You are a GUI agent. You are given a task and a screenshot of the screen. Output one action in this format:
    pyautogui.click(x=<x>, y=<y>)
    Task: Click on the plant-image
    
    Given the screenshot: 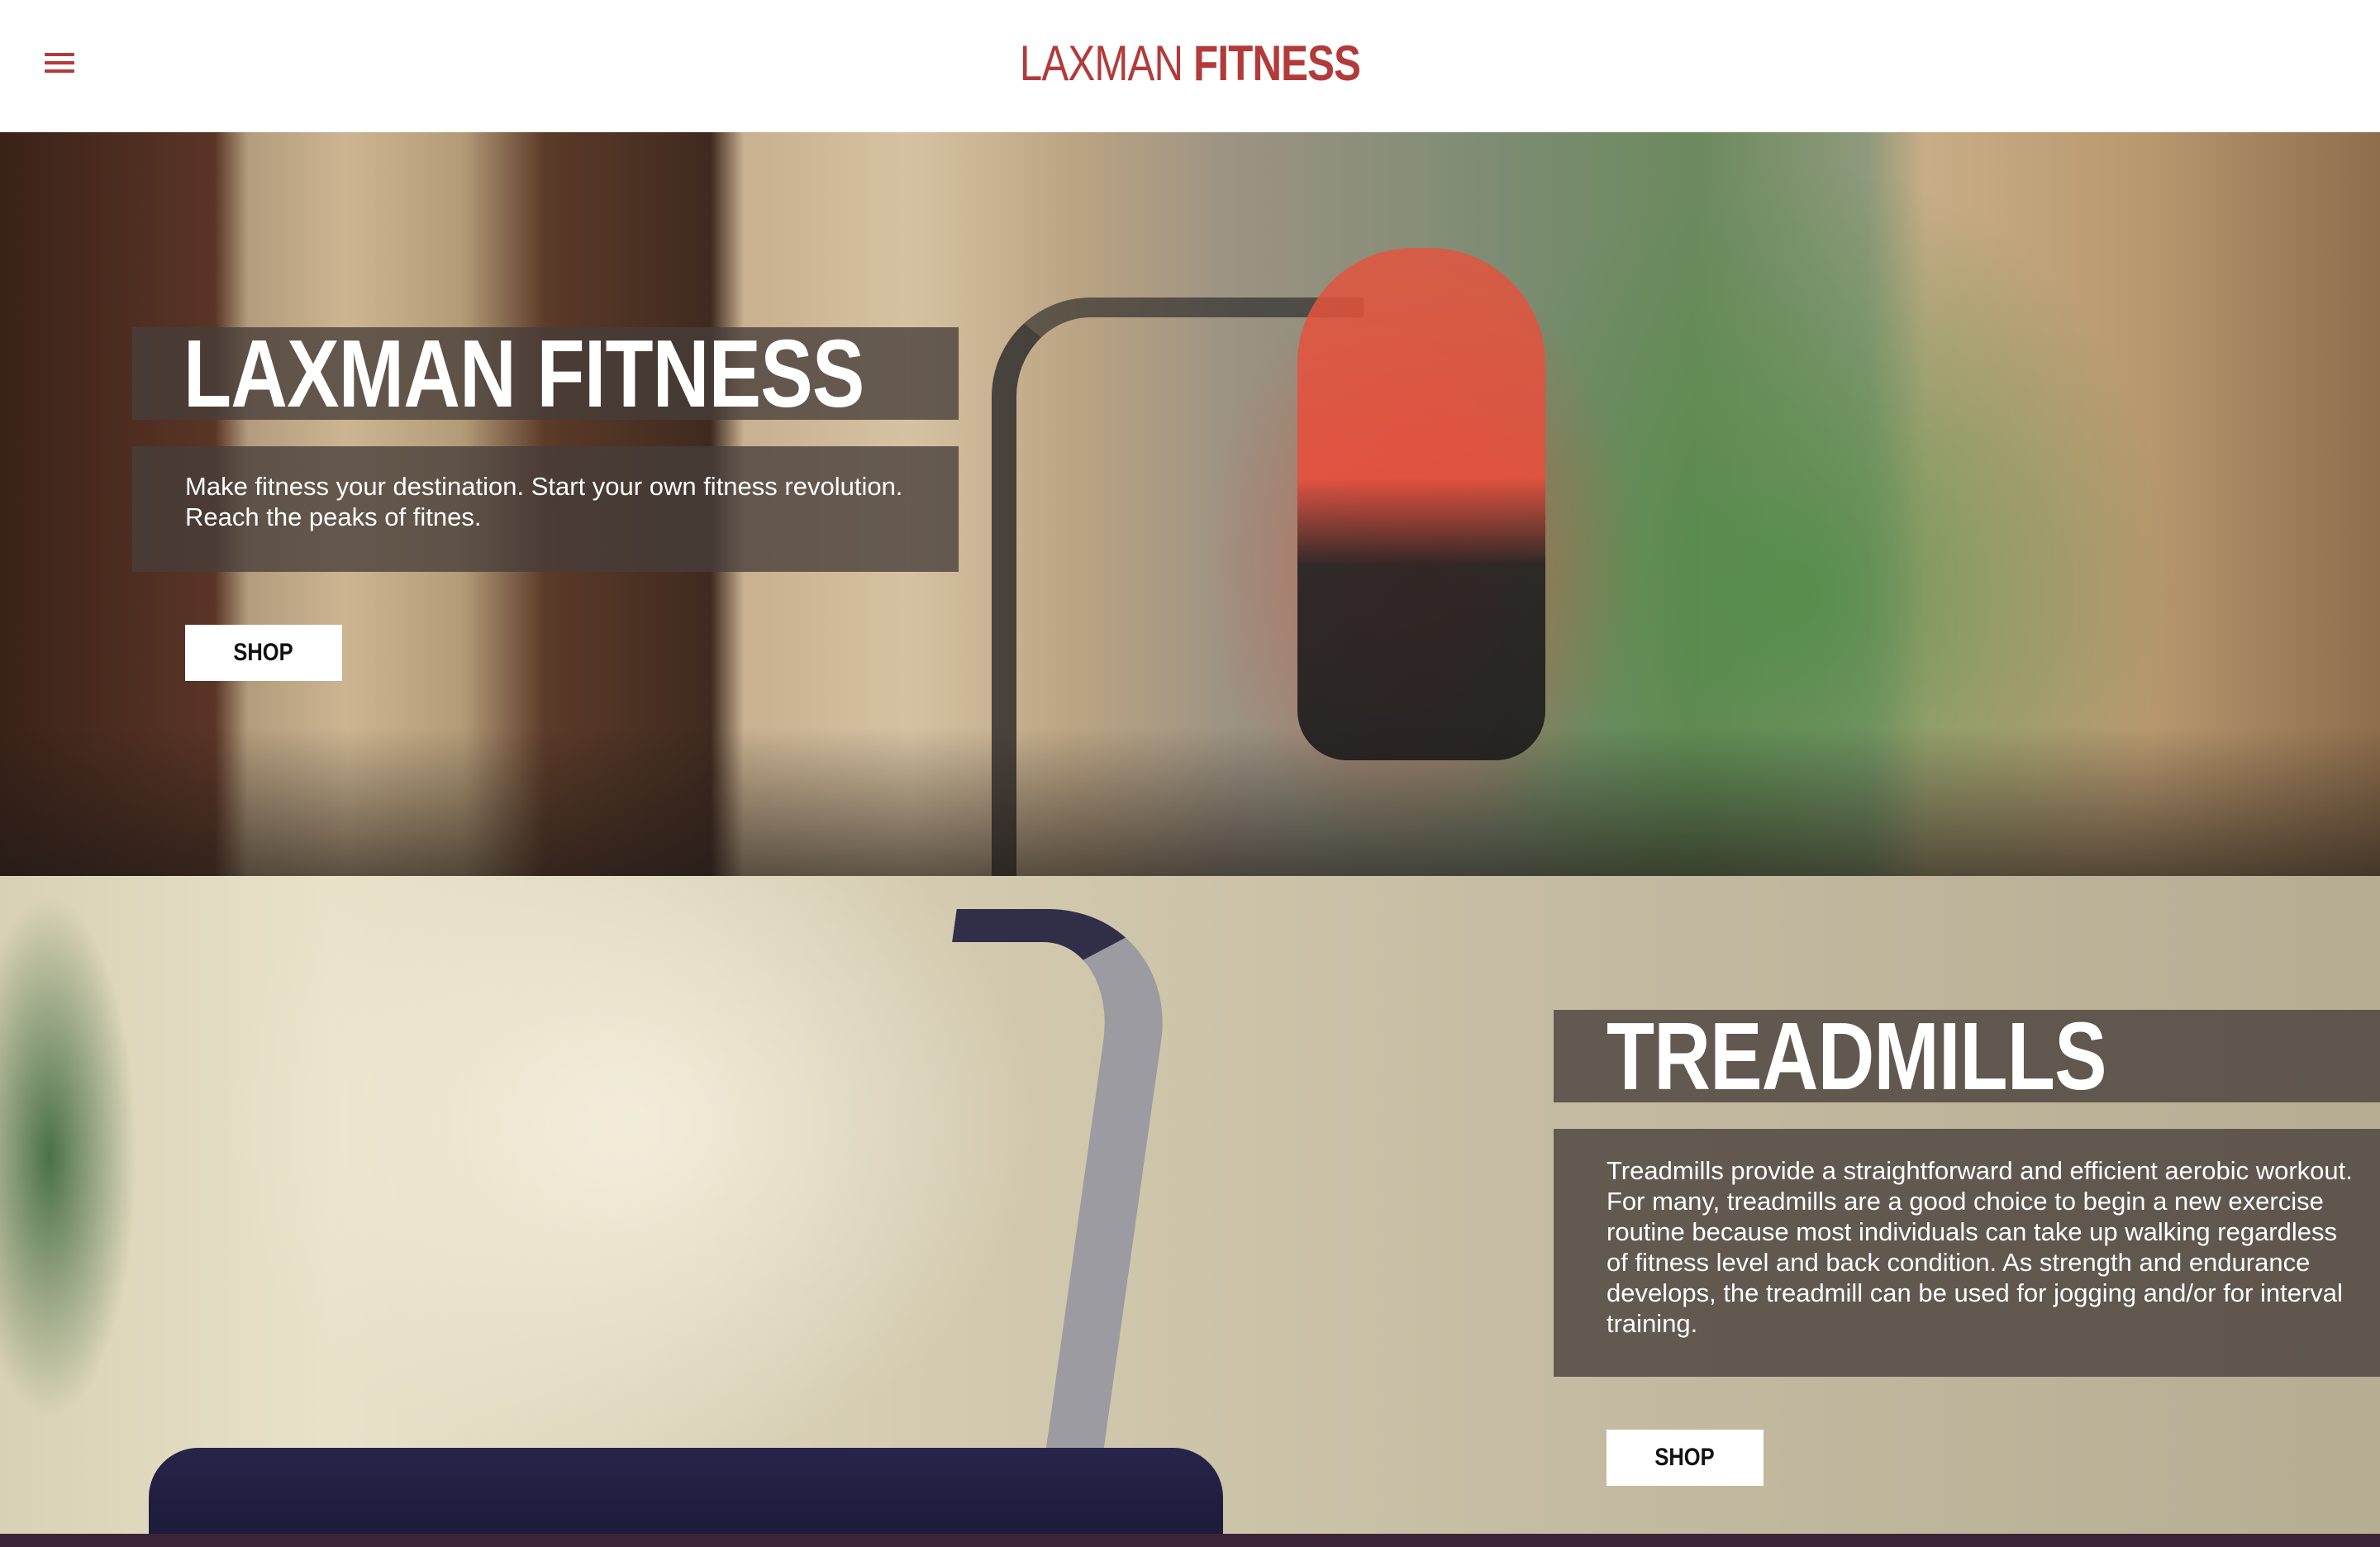 What is the action you would take?
    pyautogui.click(x=82, y=1211)
    